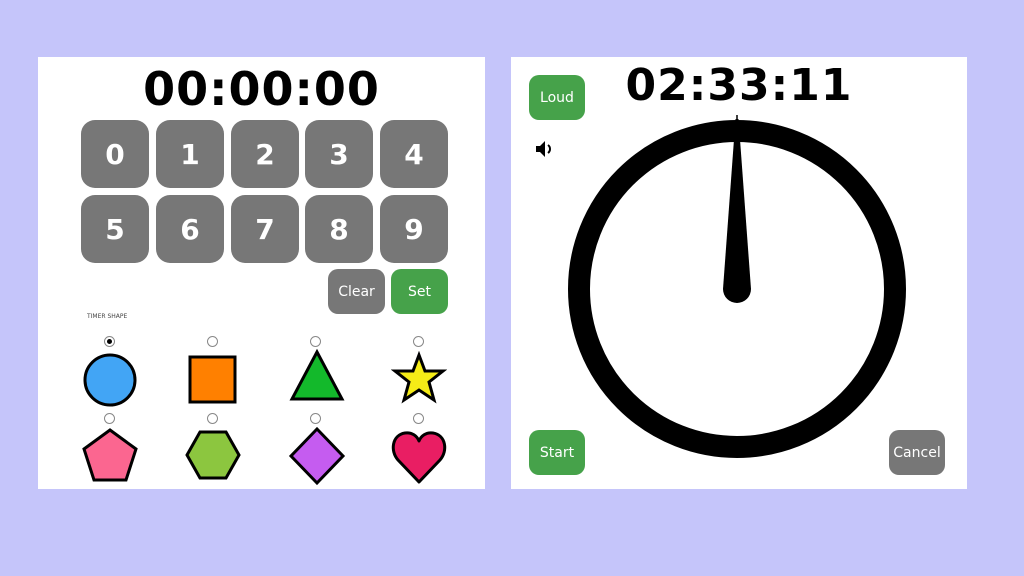 This screenshot has height=576, width=1024. Describe the element at coordinates (737, 211) in the screenshot. I see `dial-hand` at that location.